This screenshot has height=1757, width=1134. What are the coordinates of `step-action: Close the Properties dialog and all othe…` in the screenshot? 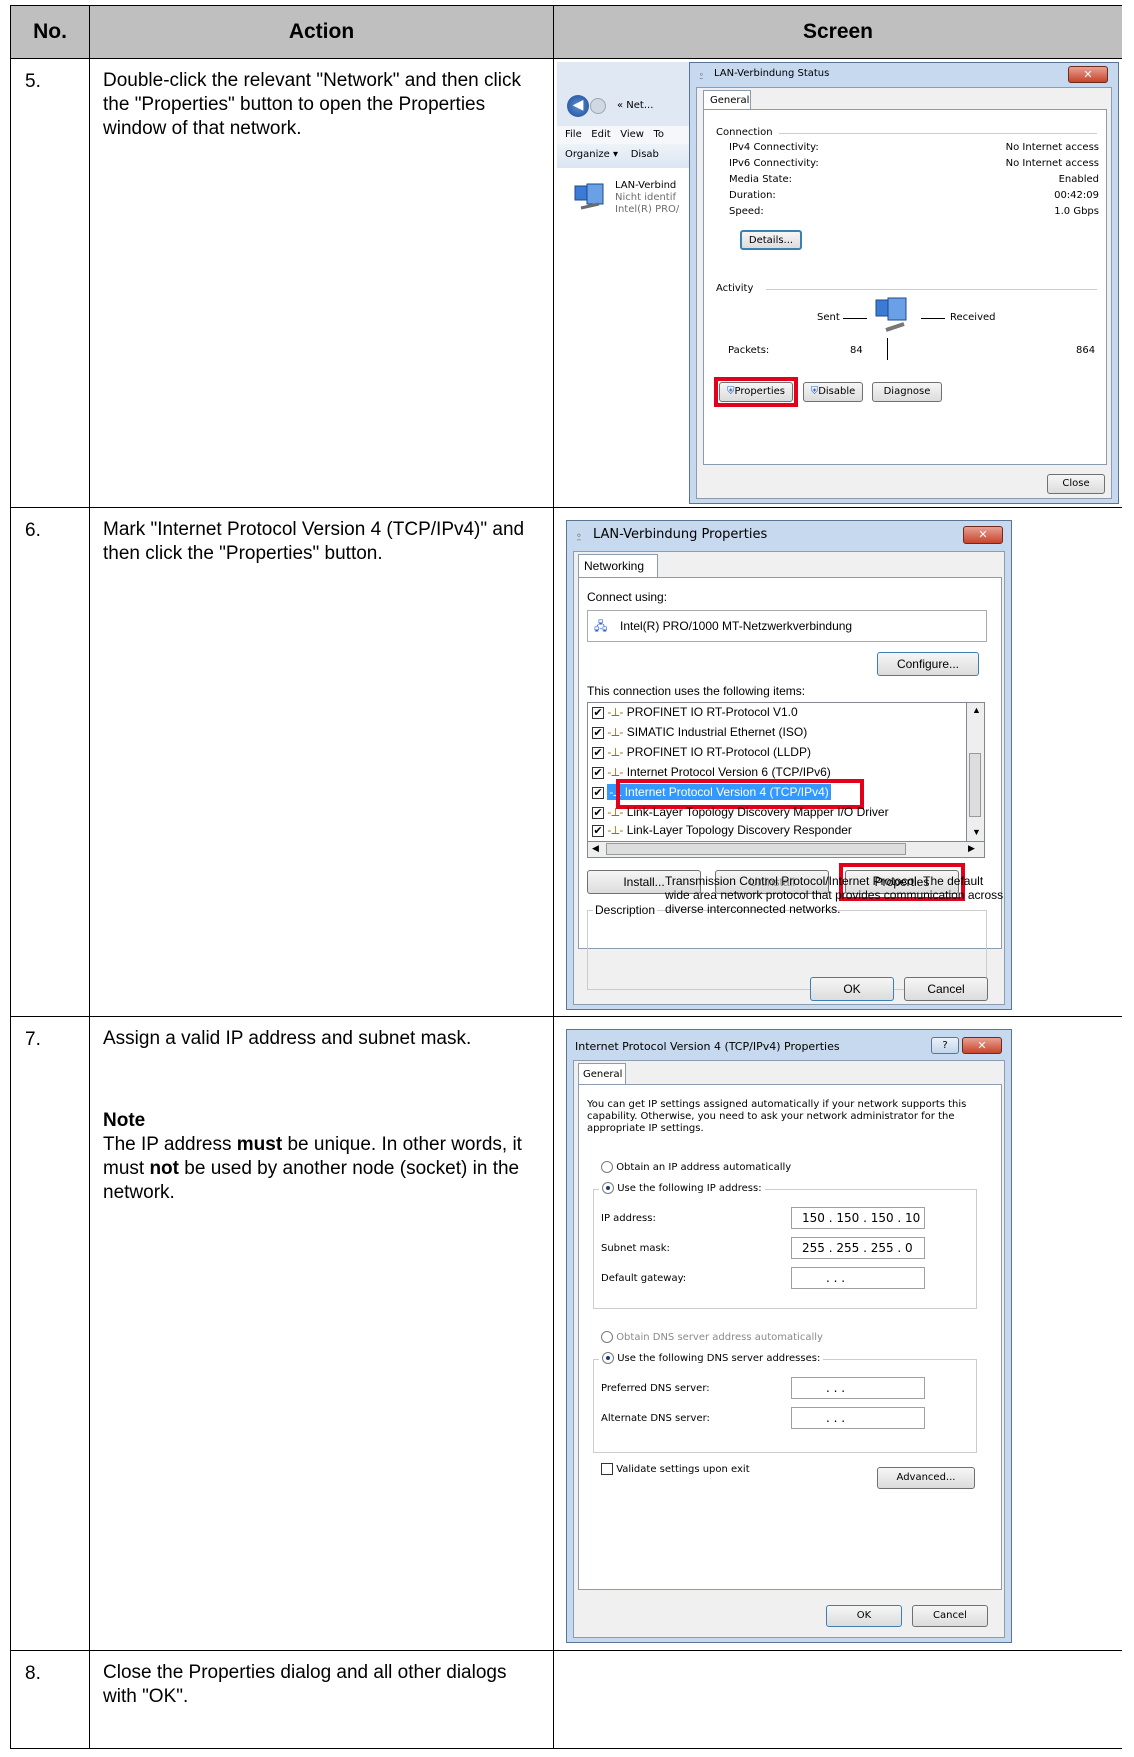 It's located at (321, 1699).